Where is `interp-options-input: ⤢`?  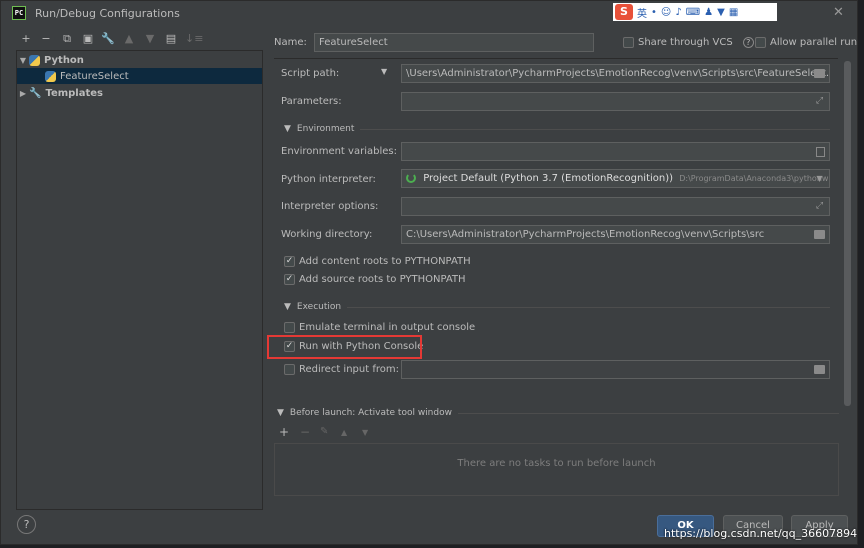 interp-options-input: ⤢ is located at coordinates (615, 206).